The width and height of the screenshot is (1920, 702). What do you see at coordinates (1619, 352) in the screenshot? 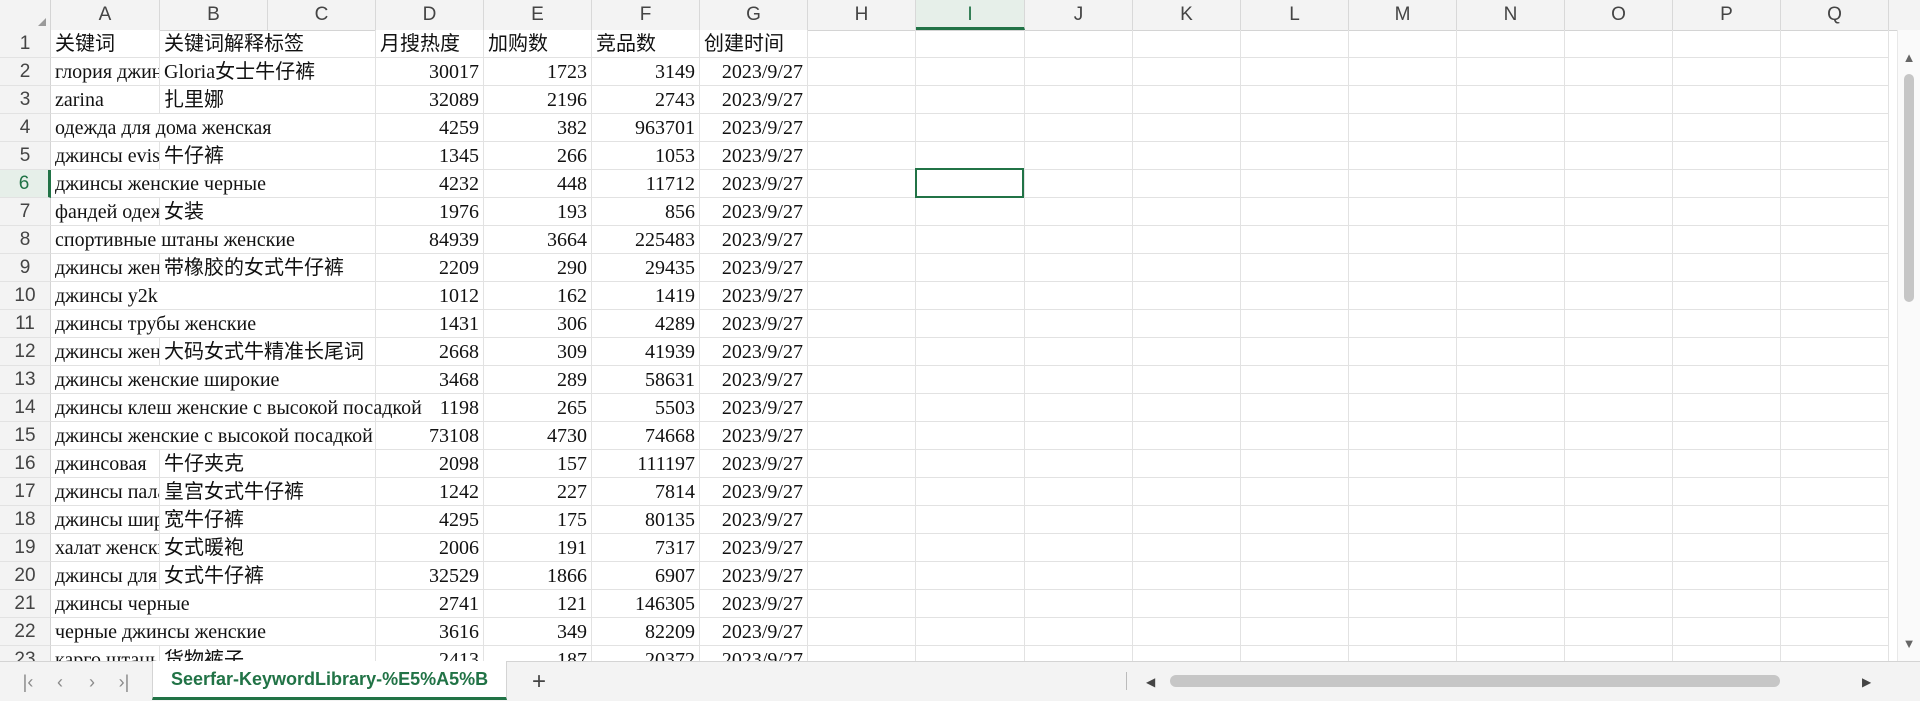
I see `cell-o12` at bounding box center [1619, 352].